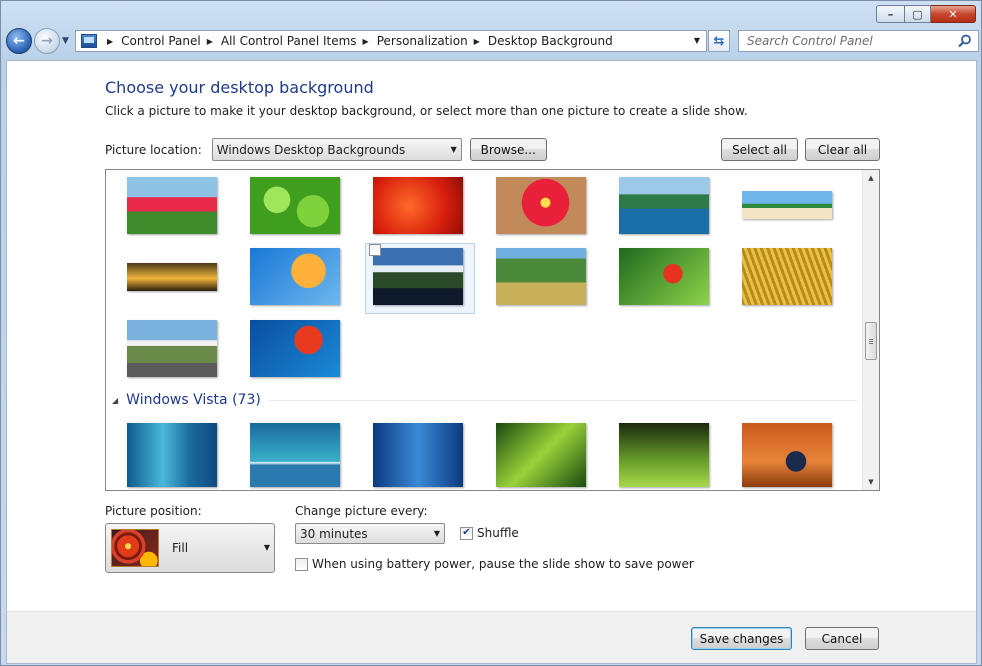 The image size is (982, 666). I want to click on breadcrumb-label: Control Panel, so click(161, 41).